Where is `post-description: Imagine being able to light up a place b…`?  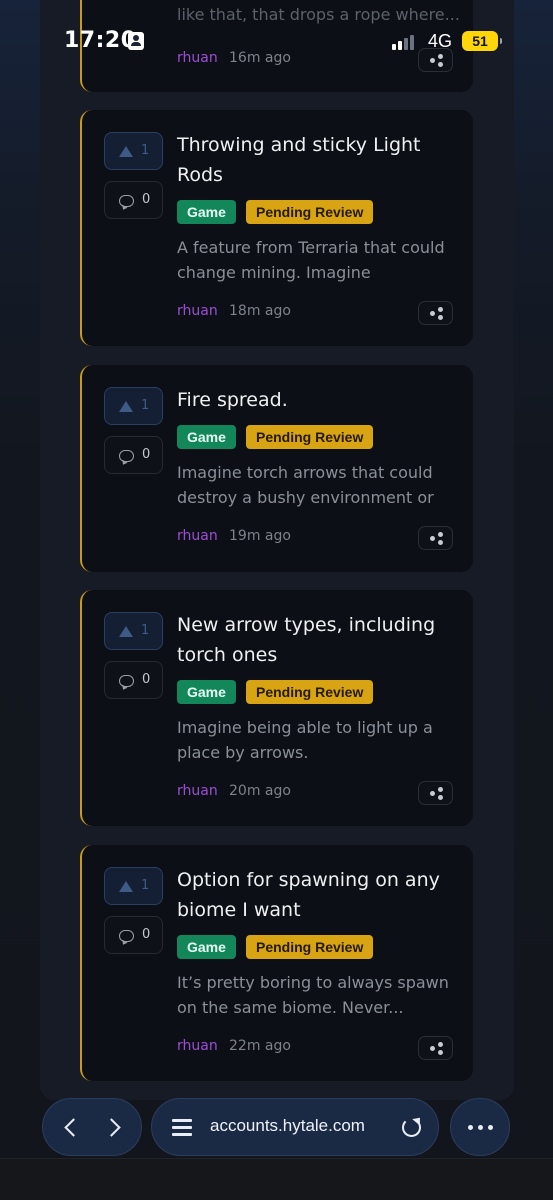 post-description: Imagine being able to light up a place b… is located at coordinates (305, 740).